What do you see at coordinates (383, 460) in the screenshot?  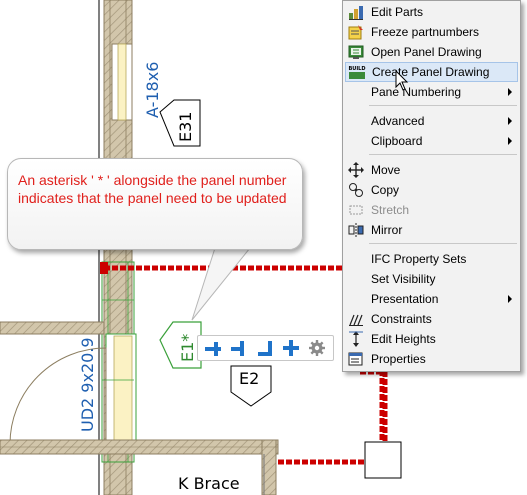 I see `column-marker` at bounding box center [383, 460].